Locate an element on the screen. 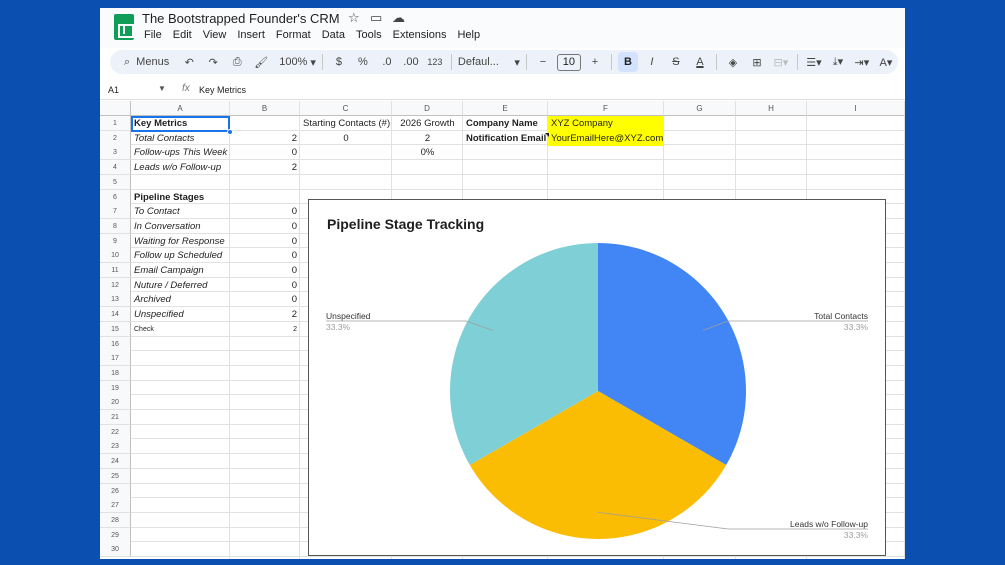 The height and width of the screenshot is (565, 1005). row-header-4: 4 is located at coordinates (115, 168).